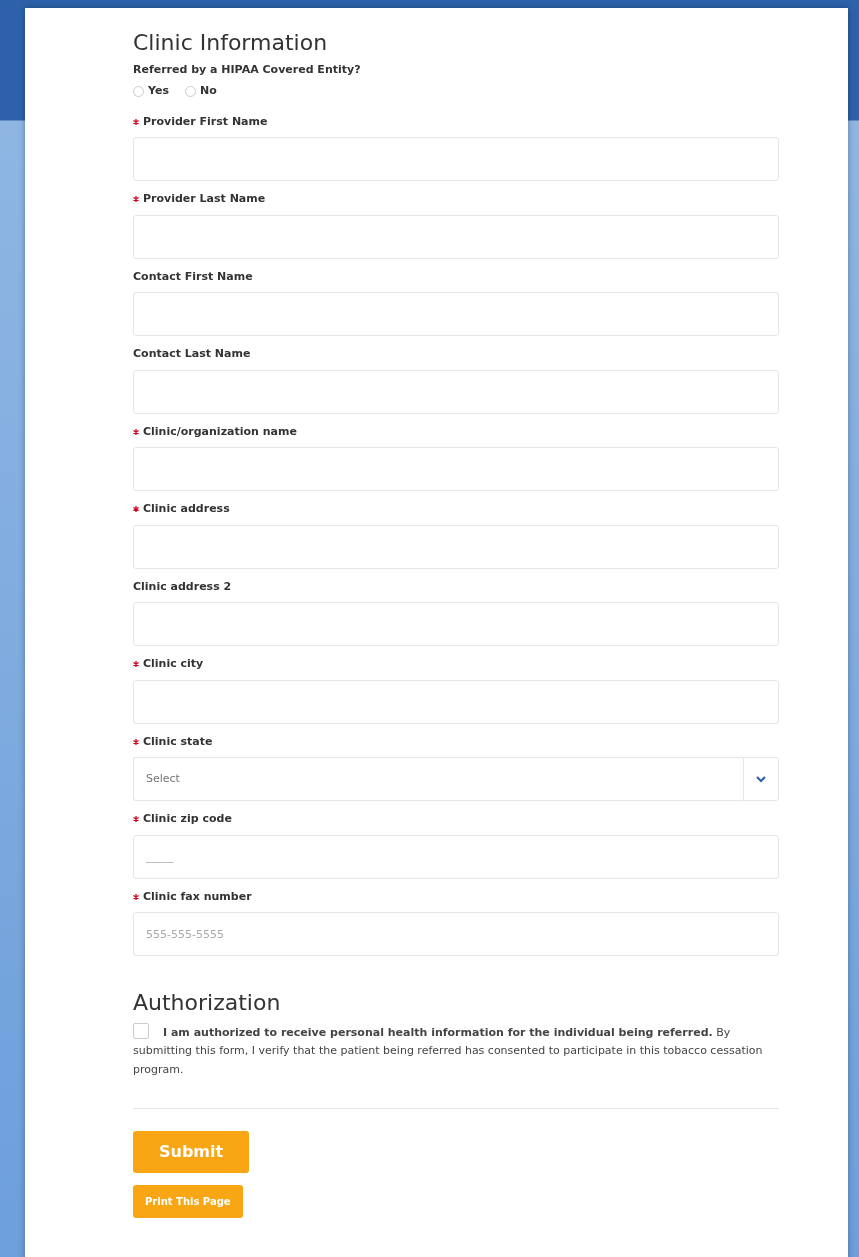  Describe the element at coordinates (207, 1003) in the screenshot. I see `section-title: Authorization` at that location.